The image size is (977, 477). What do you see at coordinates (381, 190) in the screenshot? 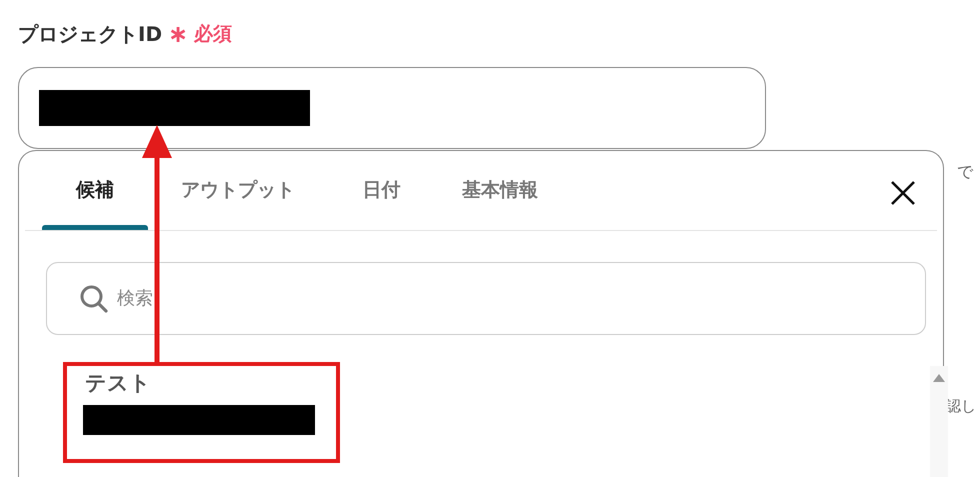
I see `tab: 日付` at bounding box center [381, 190].